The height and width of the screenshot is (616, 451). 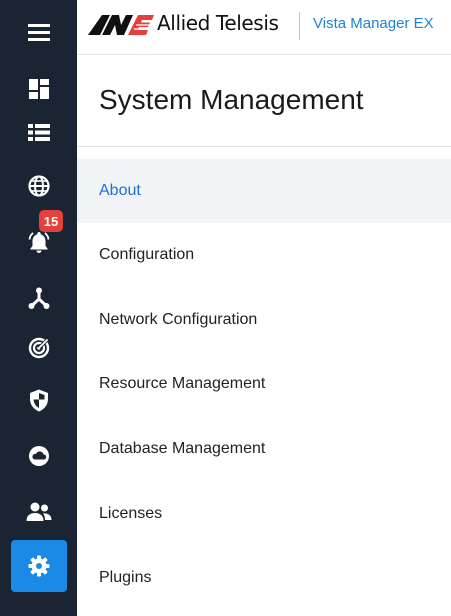 What do you see at coordinates (218, 23) in the screenshot?
I see `brand-name: Allied Telesis` at bounding box center [218, 23].